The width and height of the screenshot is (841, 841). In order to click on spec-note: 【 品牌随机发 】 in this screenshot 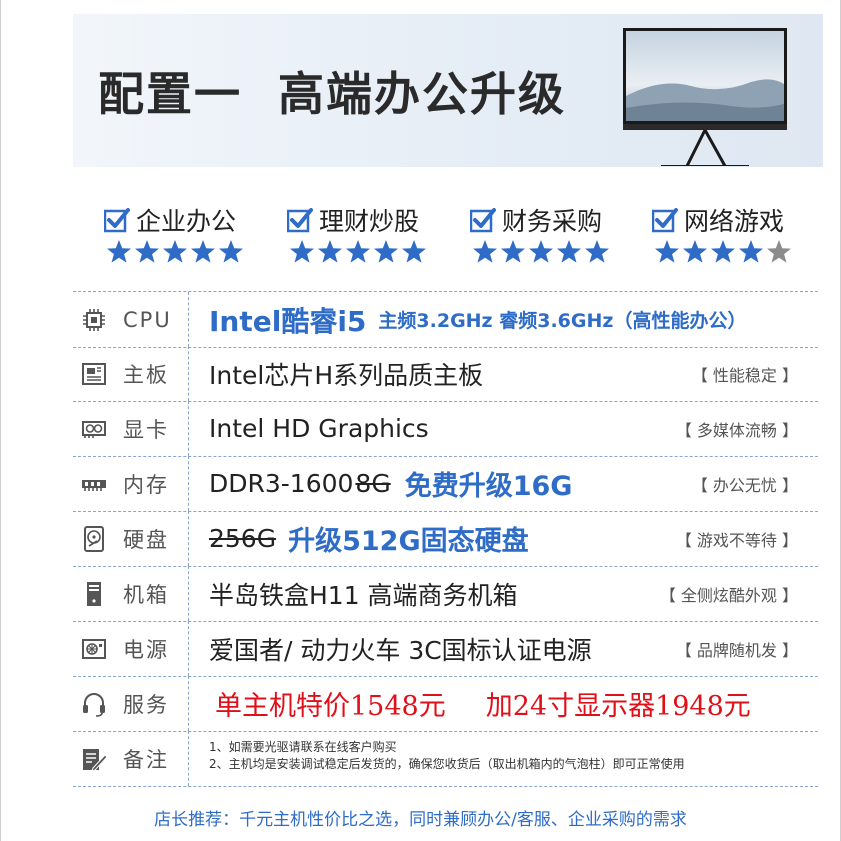, I will do `click(736, 650)`.